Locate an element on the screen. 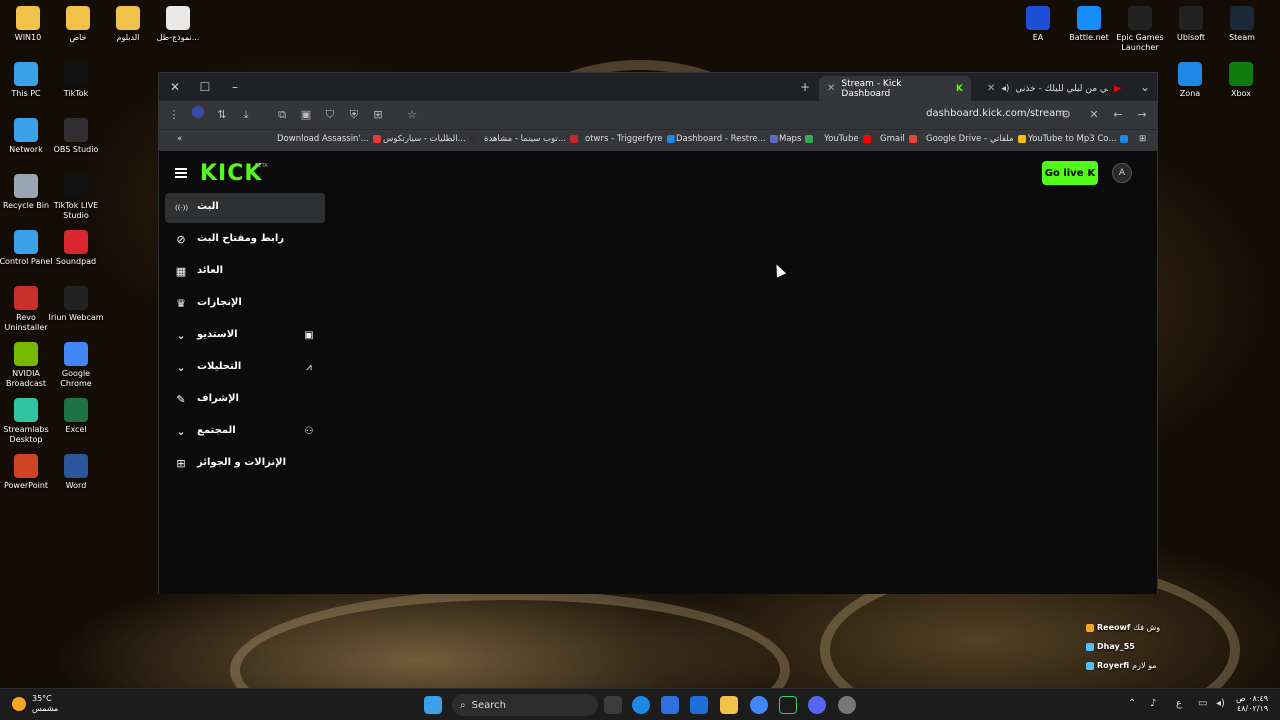 The height and width of the screenshot is (720, 1280). desktop-icon-label: Steam is located at coordinates (1242, 37).